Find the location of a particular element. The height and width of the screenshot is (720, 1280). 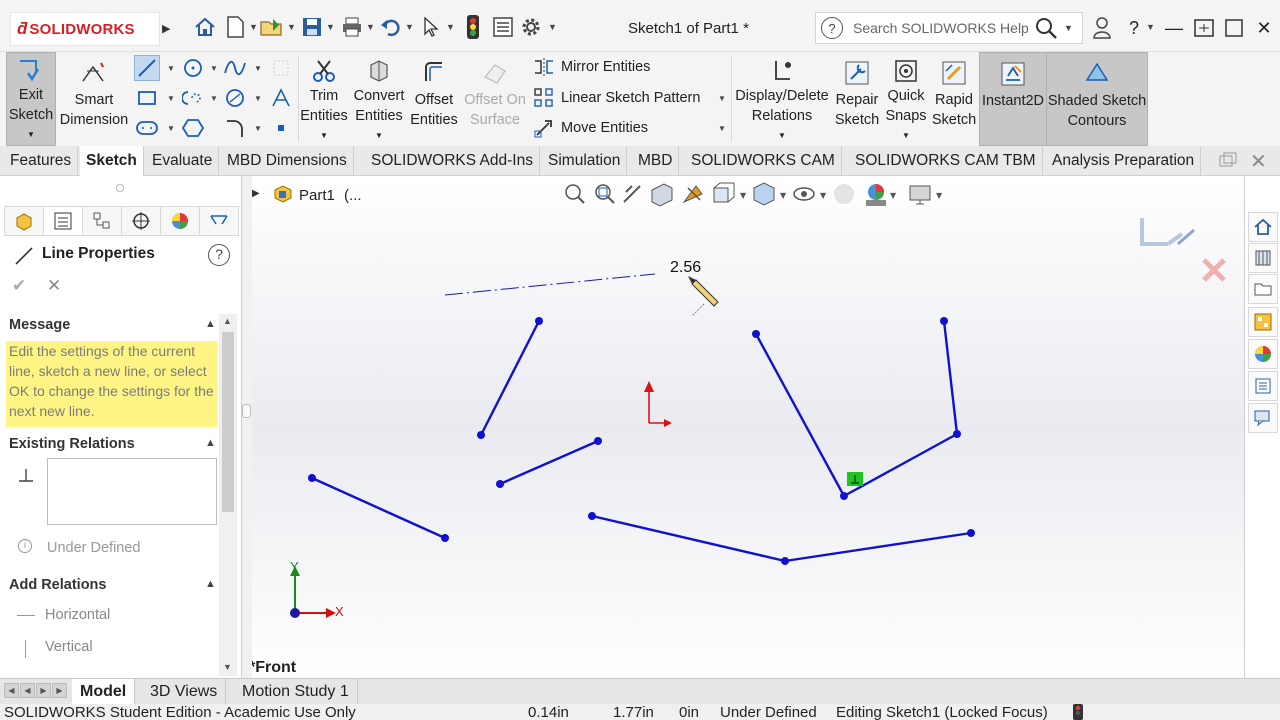

linear-sketch-pattern-button: Linear Sketch Pattern is located at coordinates (616, 98).